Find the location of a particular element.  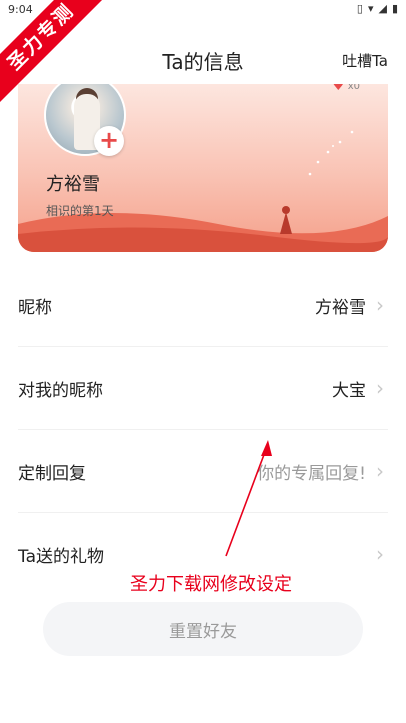

vibrate-icon: ▯ is located at coordinates (359, 8).